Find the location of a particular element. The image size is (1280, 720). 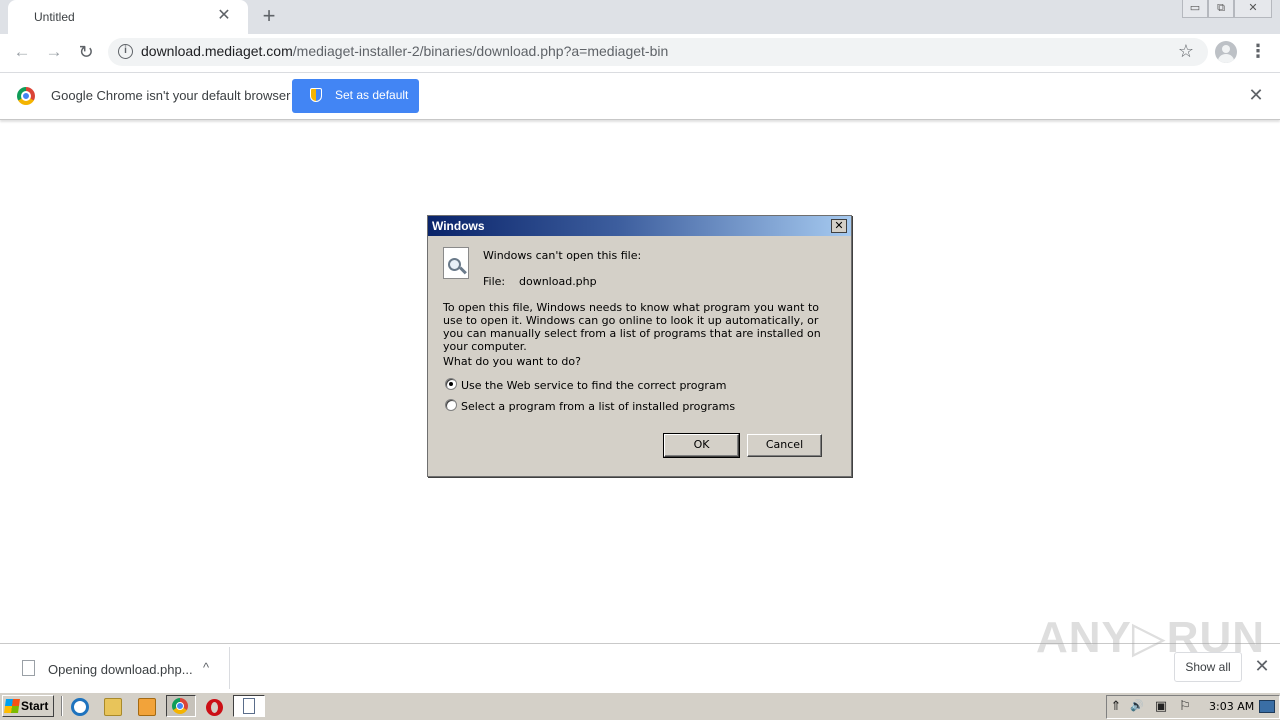

window-close-button: ✕ is located at coordinates (1253, 9).